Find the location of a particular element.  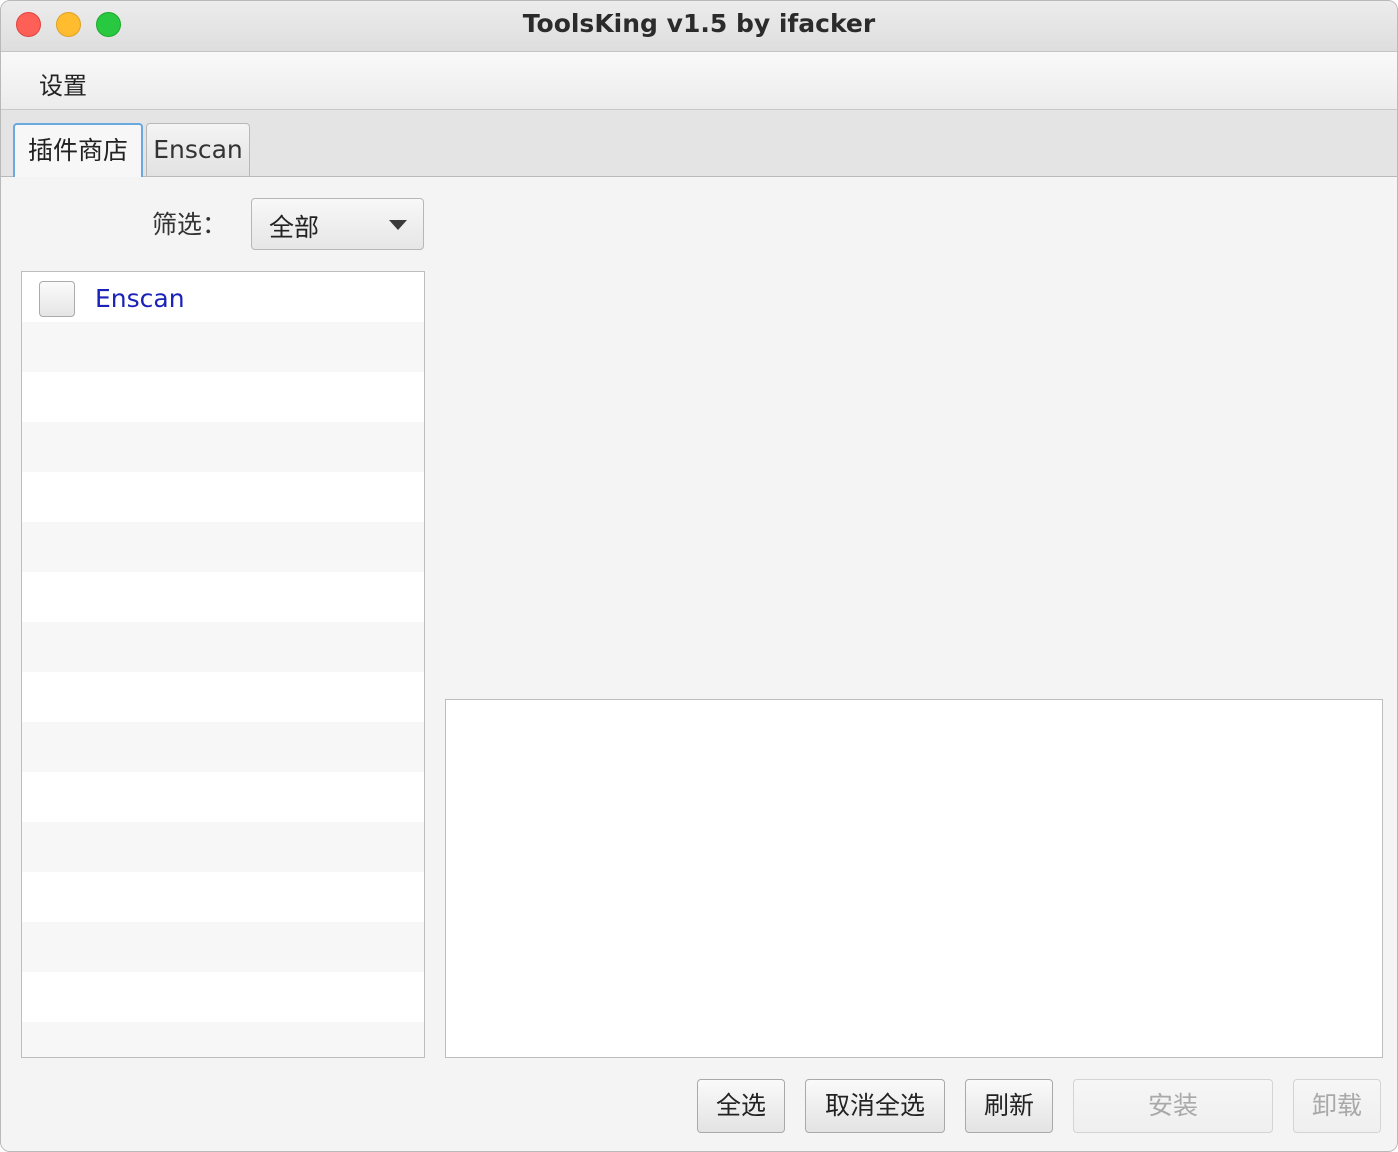

plugin-name: Enscan is located at coordinates (140, 298).